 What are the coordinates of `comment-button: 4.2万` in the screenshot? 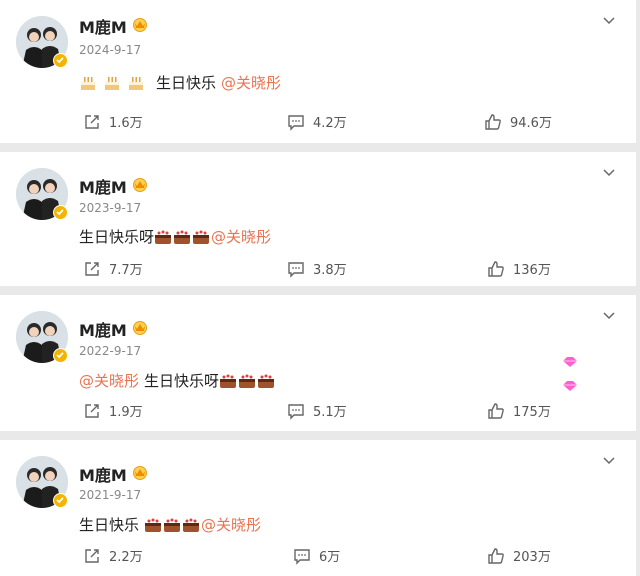 It's located at (317, 121).